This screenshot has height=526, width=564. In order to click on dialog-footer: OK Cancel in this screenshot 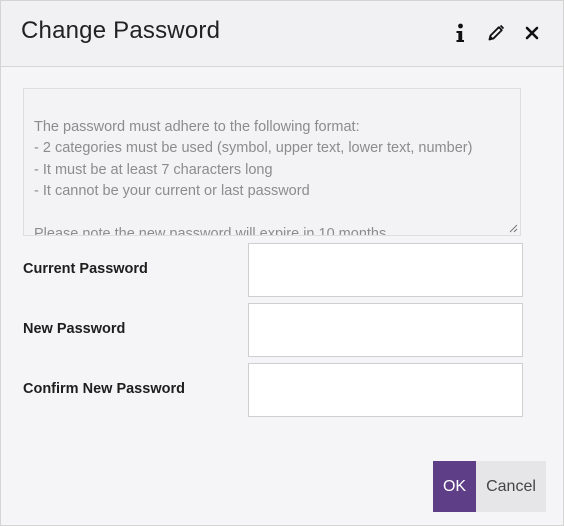, I will do `click(489, 486)`.